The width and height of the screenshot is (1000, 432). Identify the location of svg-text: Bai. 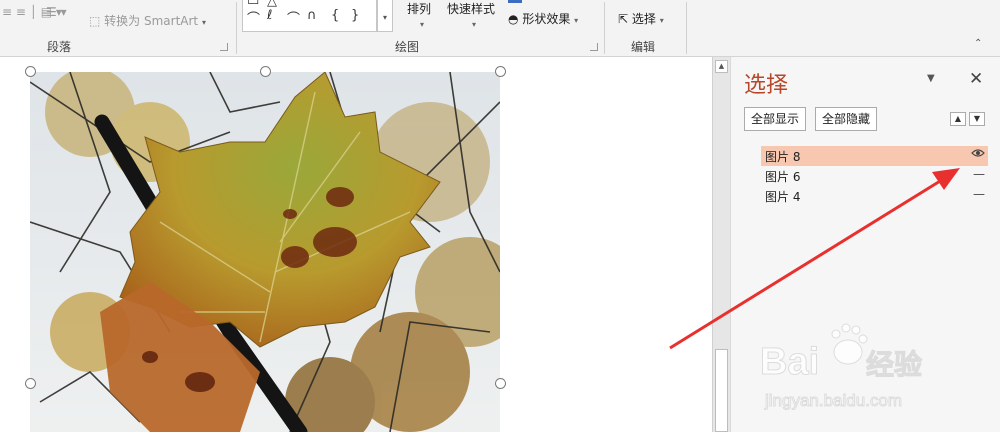
(789, 362).